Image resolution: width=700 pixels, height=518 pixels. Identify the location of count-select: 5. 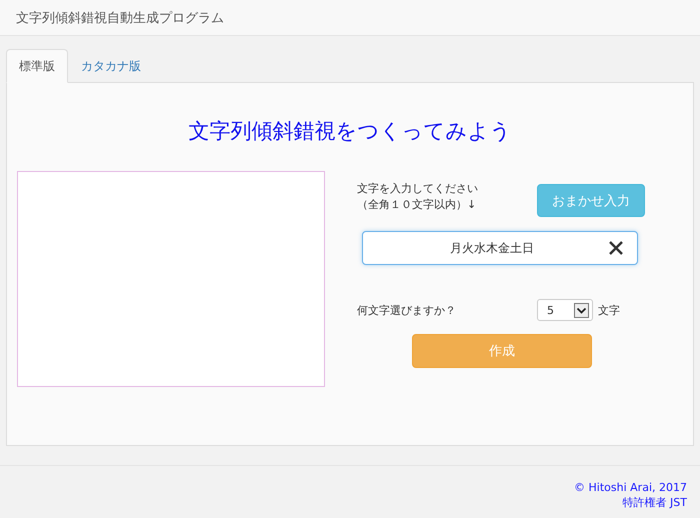
(565, 310).